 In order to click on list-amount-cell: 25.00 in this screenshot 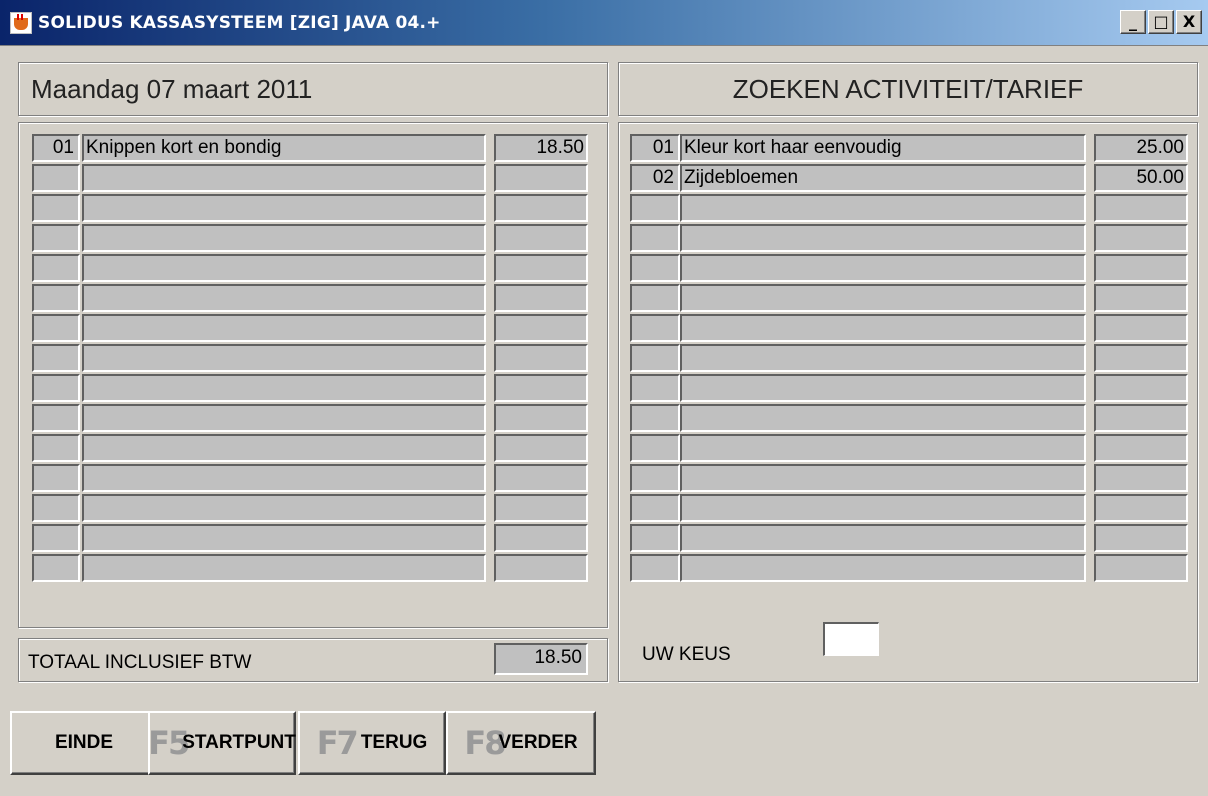, I will do `click(1141, 148)`.